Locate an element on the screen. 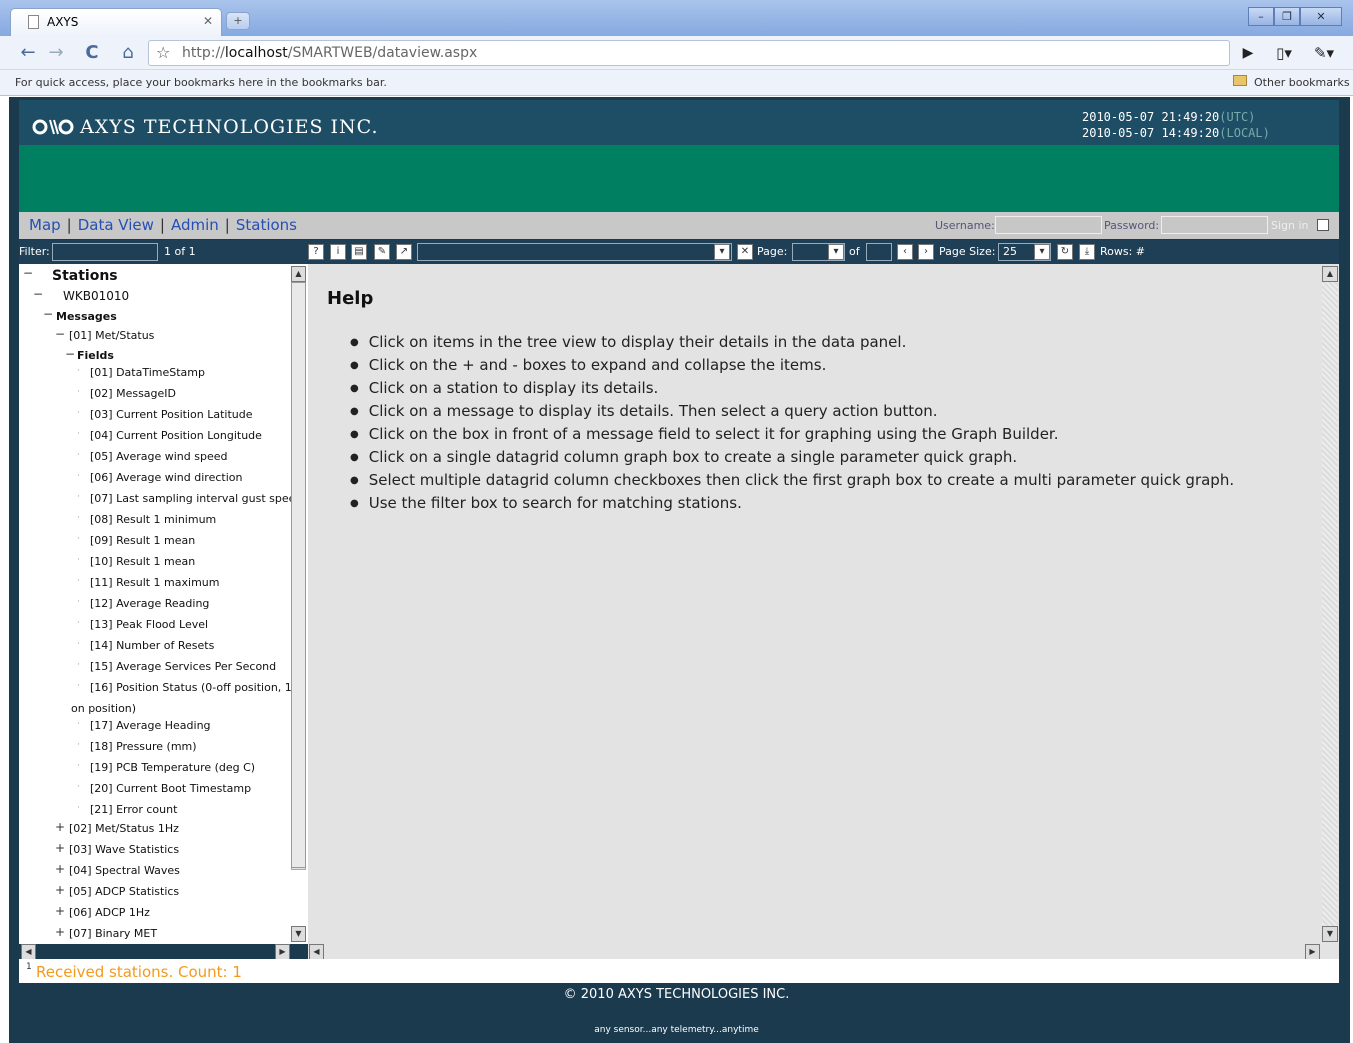 The width and height of the screenshot is (1353, 1043). quick-graph-icon: ↗ is located at coordinates (404, 252).